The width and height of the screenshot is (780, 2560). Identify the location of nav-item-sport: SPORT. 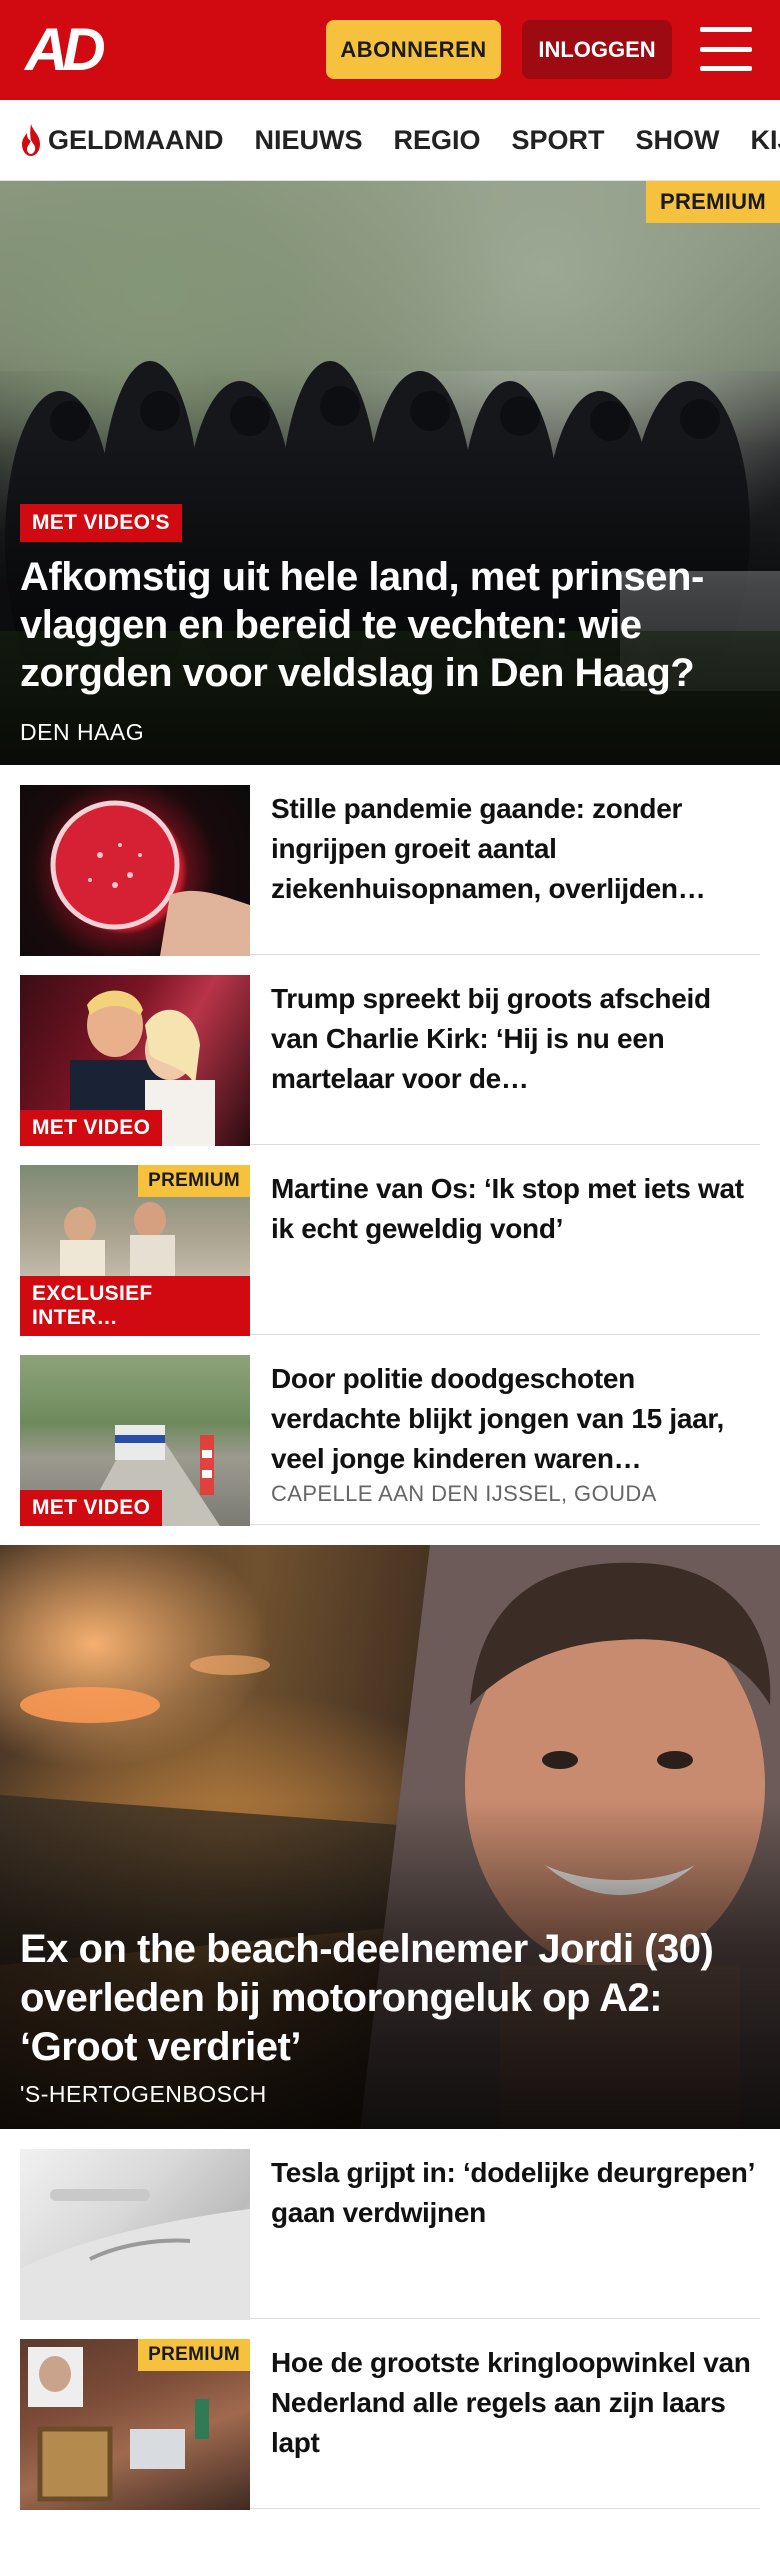
(558, 140).